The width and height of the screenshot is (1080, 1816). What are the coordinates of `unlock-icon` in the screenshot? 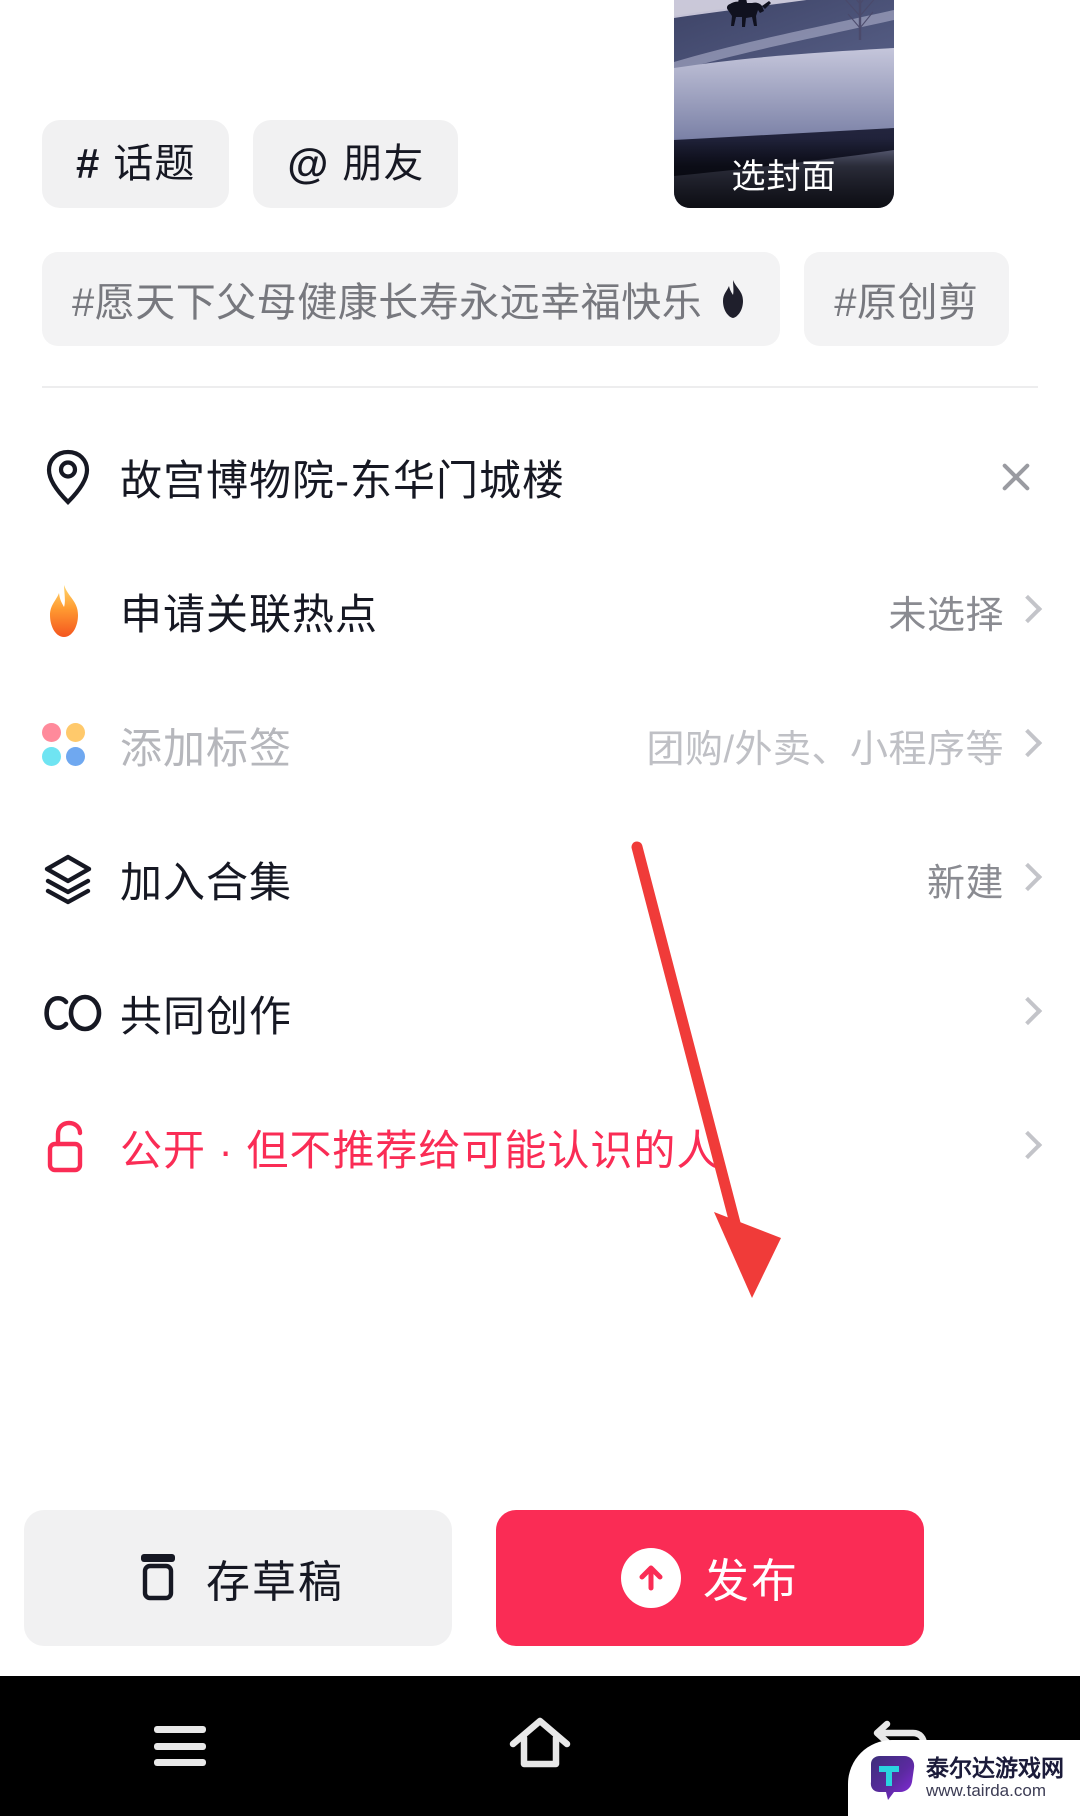 It's located at (73, 1147).